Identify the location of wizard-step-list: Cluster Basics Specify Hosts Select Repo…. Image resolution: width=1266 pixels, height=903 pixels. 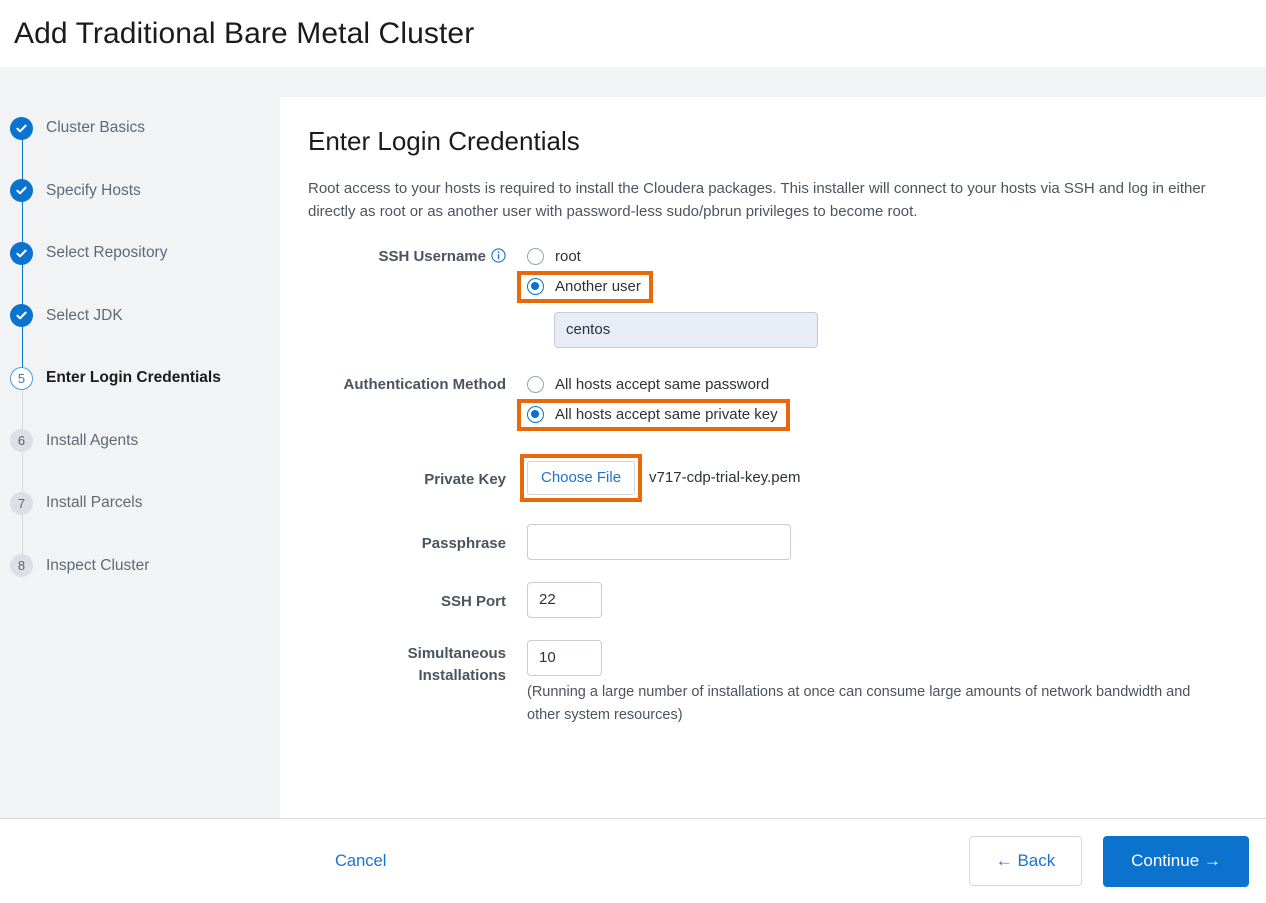
(140, 347).